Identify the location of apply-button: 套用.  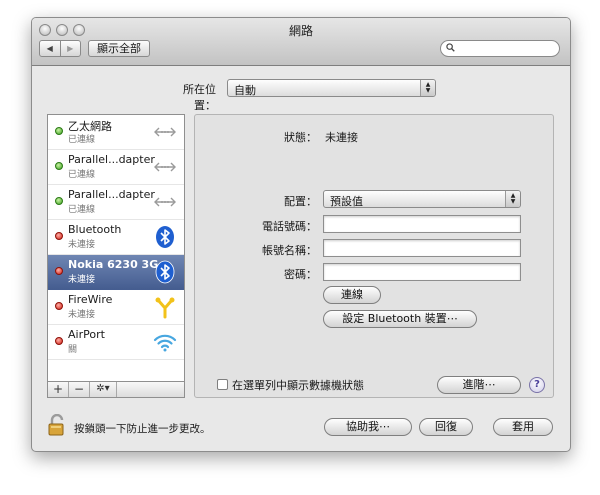
(523, 427).